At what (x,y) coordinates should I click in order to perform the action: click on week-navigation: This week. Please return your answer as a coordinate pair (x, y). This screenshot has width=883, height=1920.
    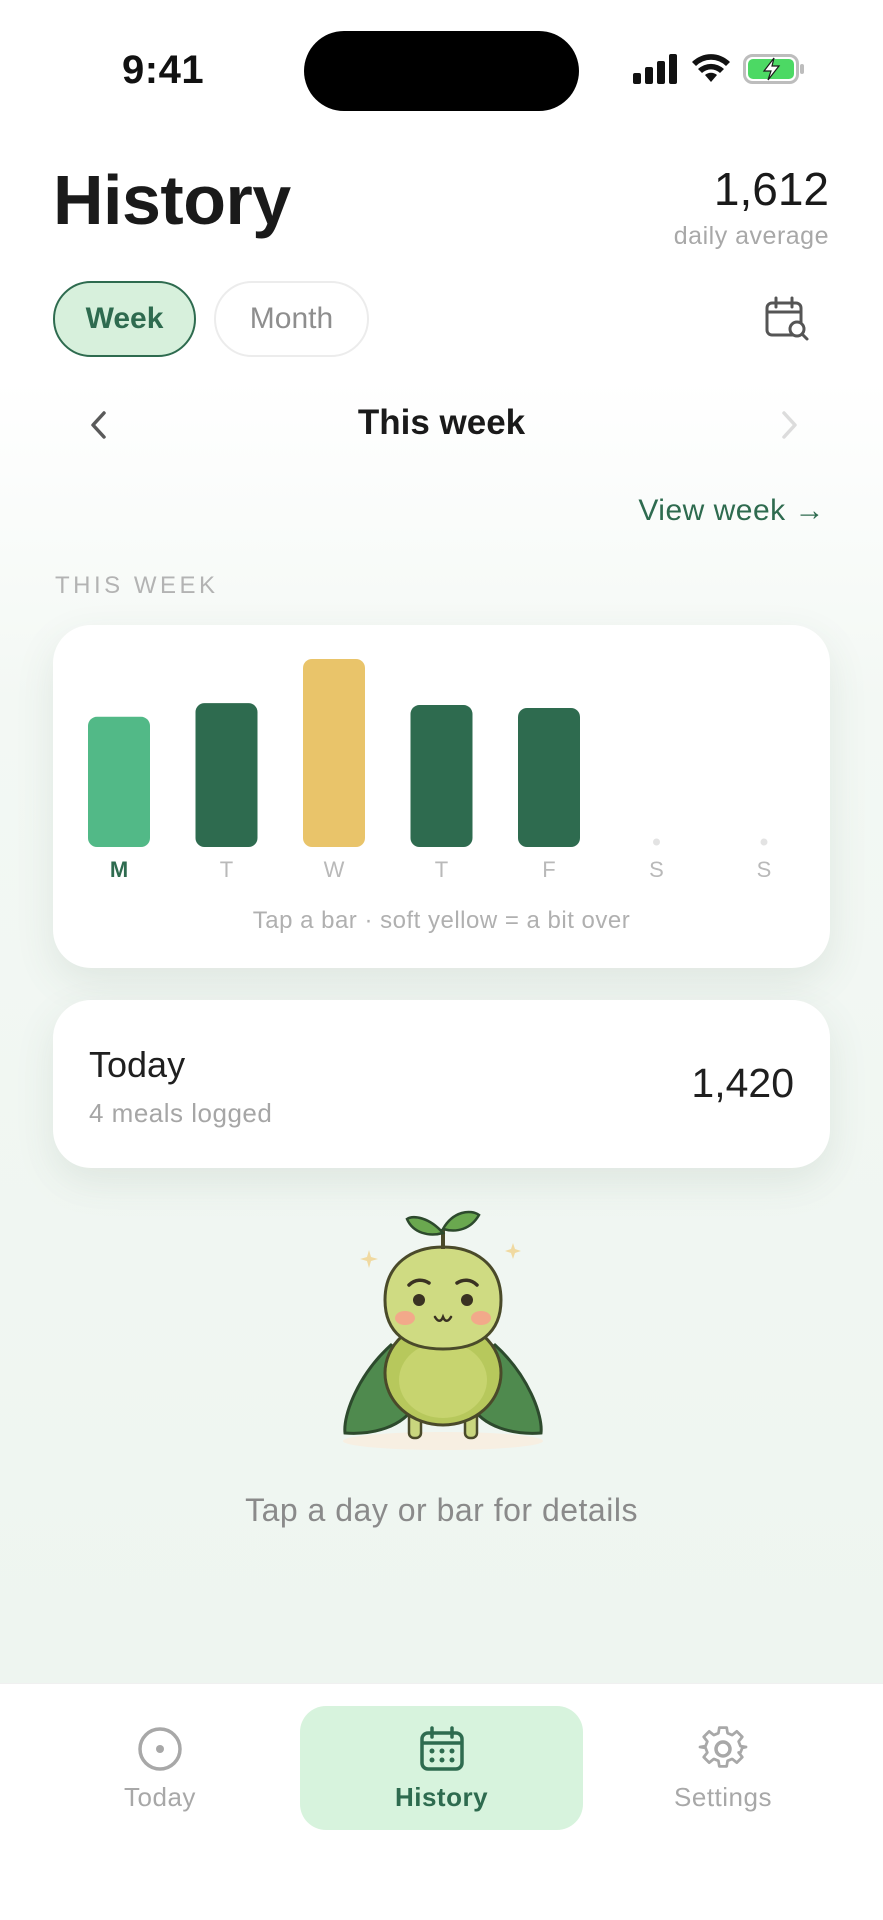
    Looking at the image, I should click on (441, 425).